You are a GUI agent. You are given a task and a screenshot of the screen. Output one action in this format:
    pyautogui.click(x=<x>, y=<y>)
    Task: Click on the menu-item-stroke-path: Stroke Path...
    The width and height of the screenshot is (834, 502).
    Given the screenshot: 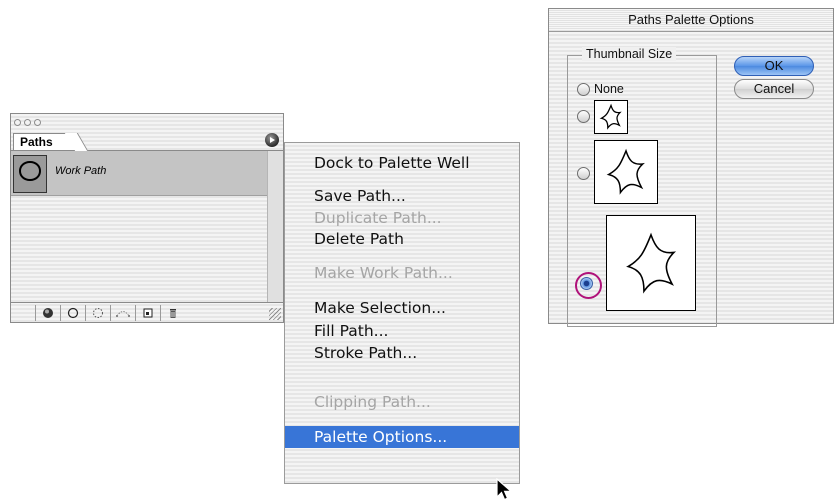 What is the action you would take?
    pyautogui.click(x=402, y=353)
    